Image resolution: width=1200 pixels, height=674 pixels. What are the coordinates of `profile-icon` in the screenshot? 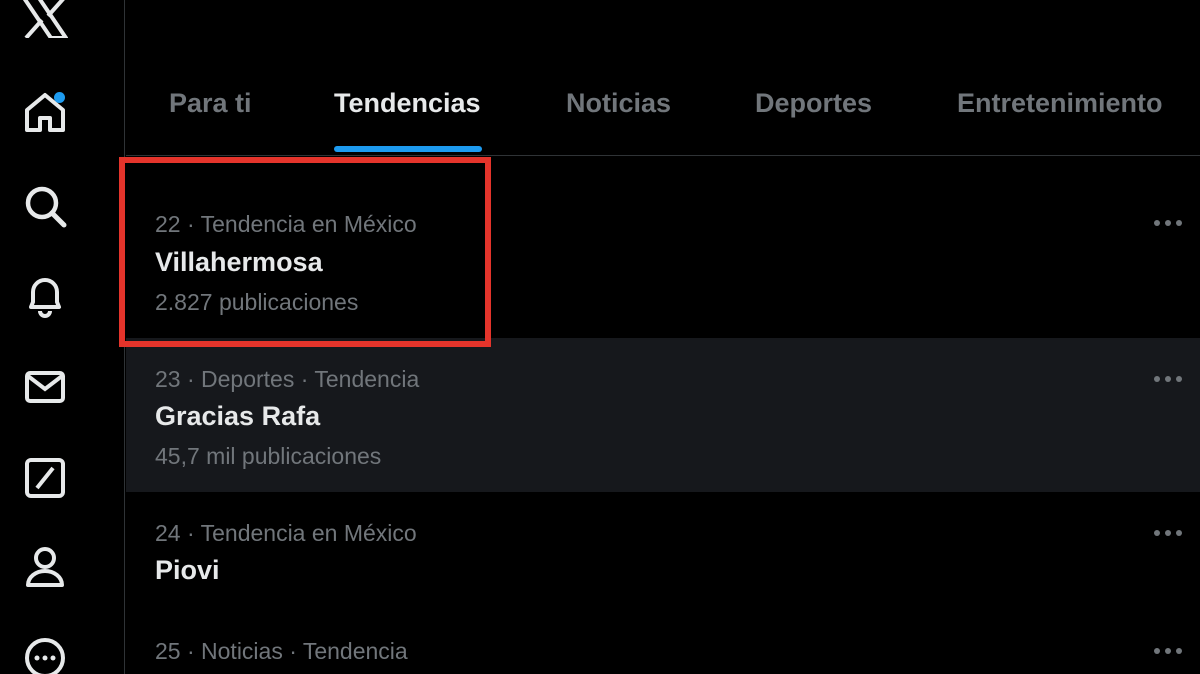 It's located at (45, 566).